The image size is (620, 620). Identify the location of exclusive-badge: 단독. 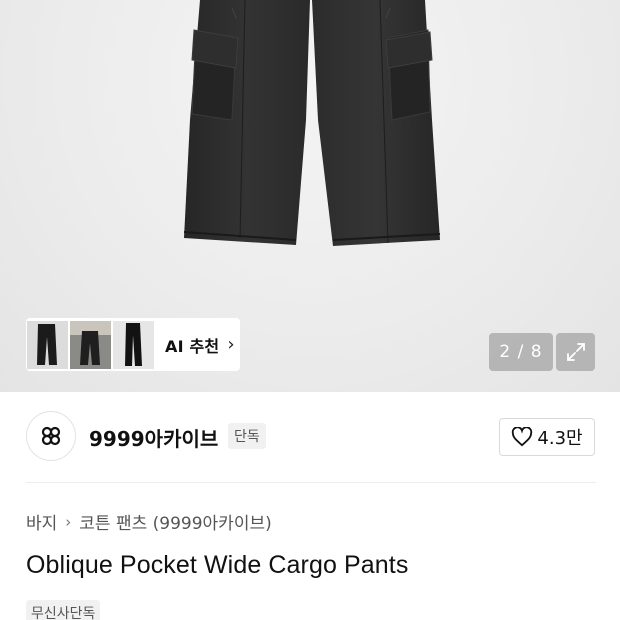
(247, 436).